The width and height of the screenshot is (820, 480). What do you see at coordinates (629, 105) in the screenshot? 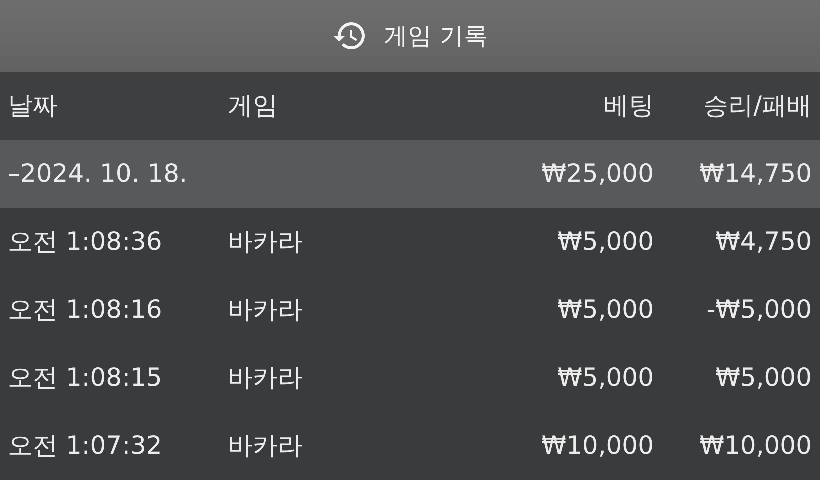
I see `column-header: 베팅` at bounding box center [629, 105].